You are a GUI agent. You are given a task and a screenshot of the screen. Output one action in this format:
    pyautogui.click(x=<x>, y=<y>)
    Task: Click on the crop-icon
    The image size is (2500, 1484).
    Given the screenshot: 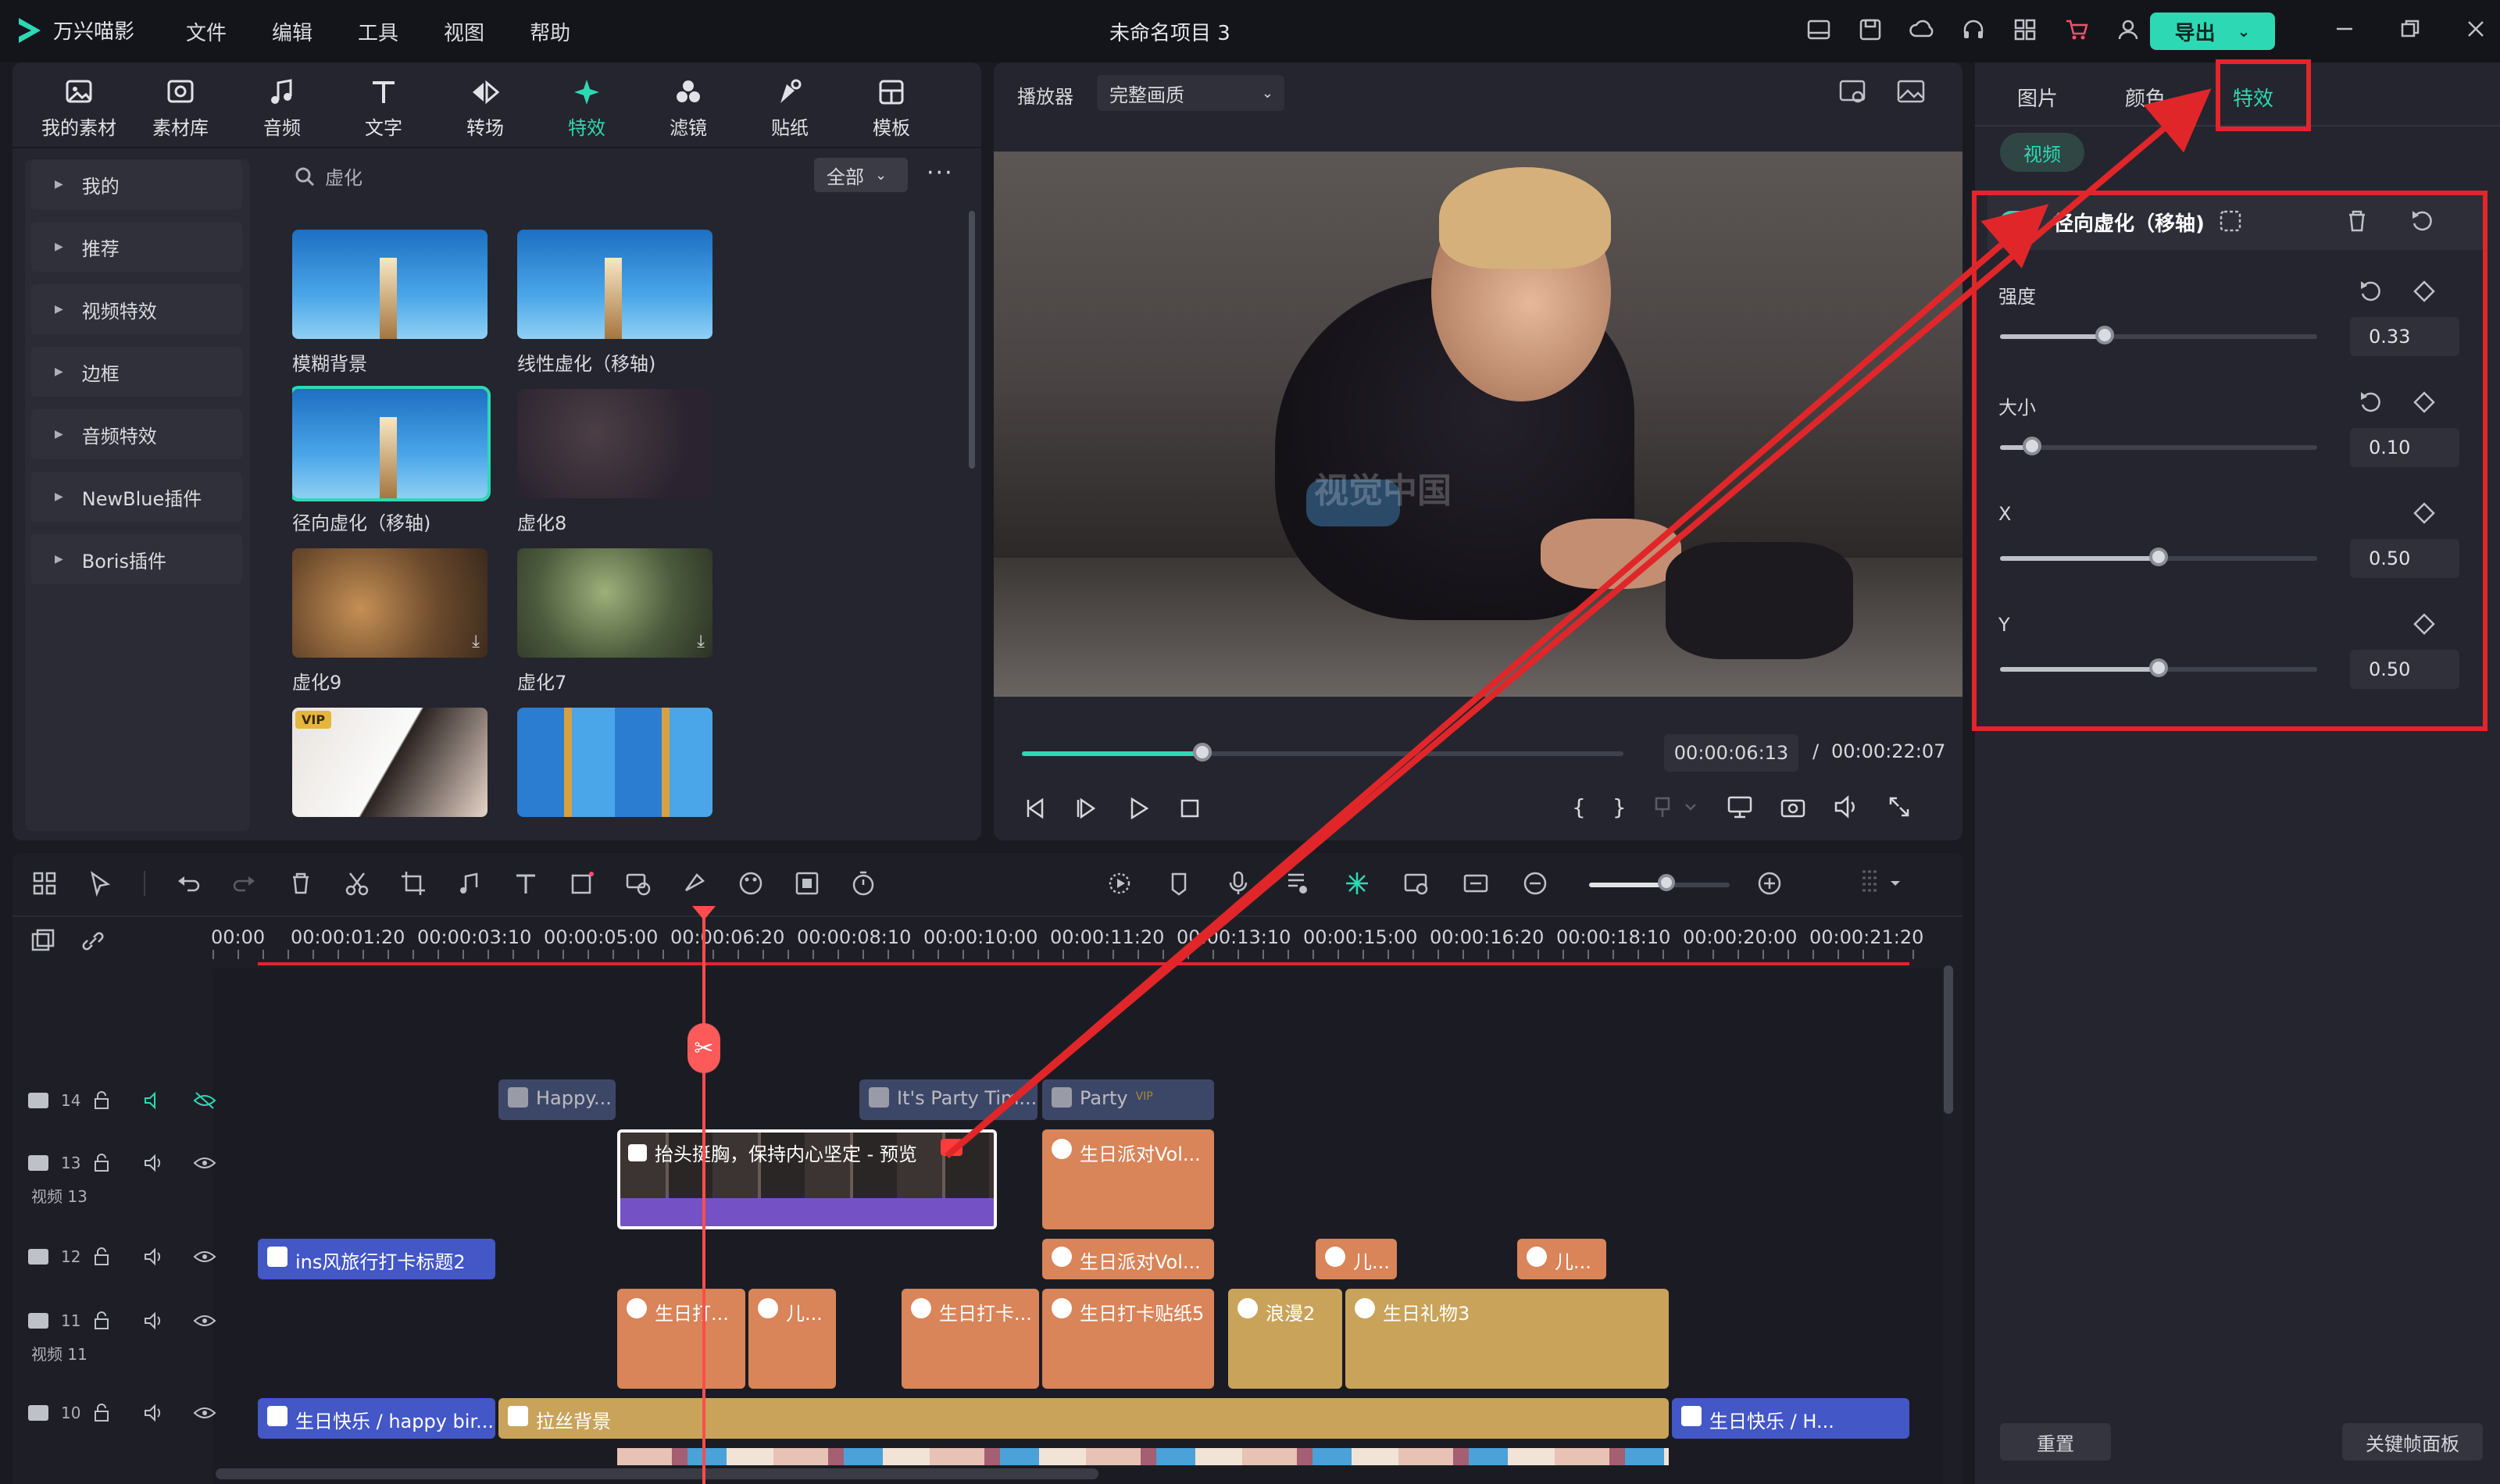 What is the action you would take?
    pyautogui.click(x=413, y=883)
    